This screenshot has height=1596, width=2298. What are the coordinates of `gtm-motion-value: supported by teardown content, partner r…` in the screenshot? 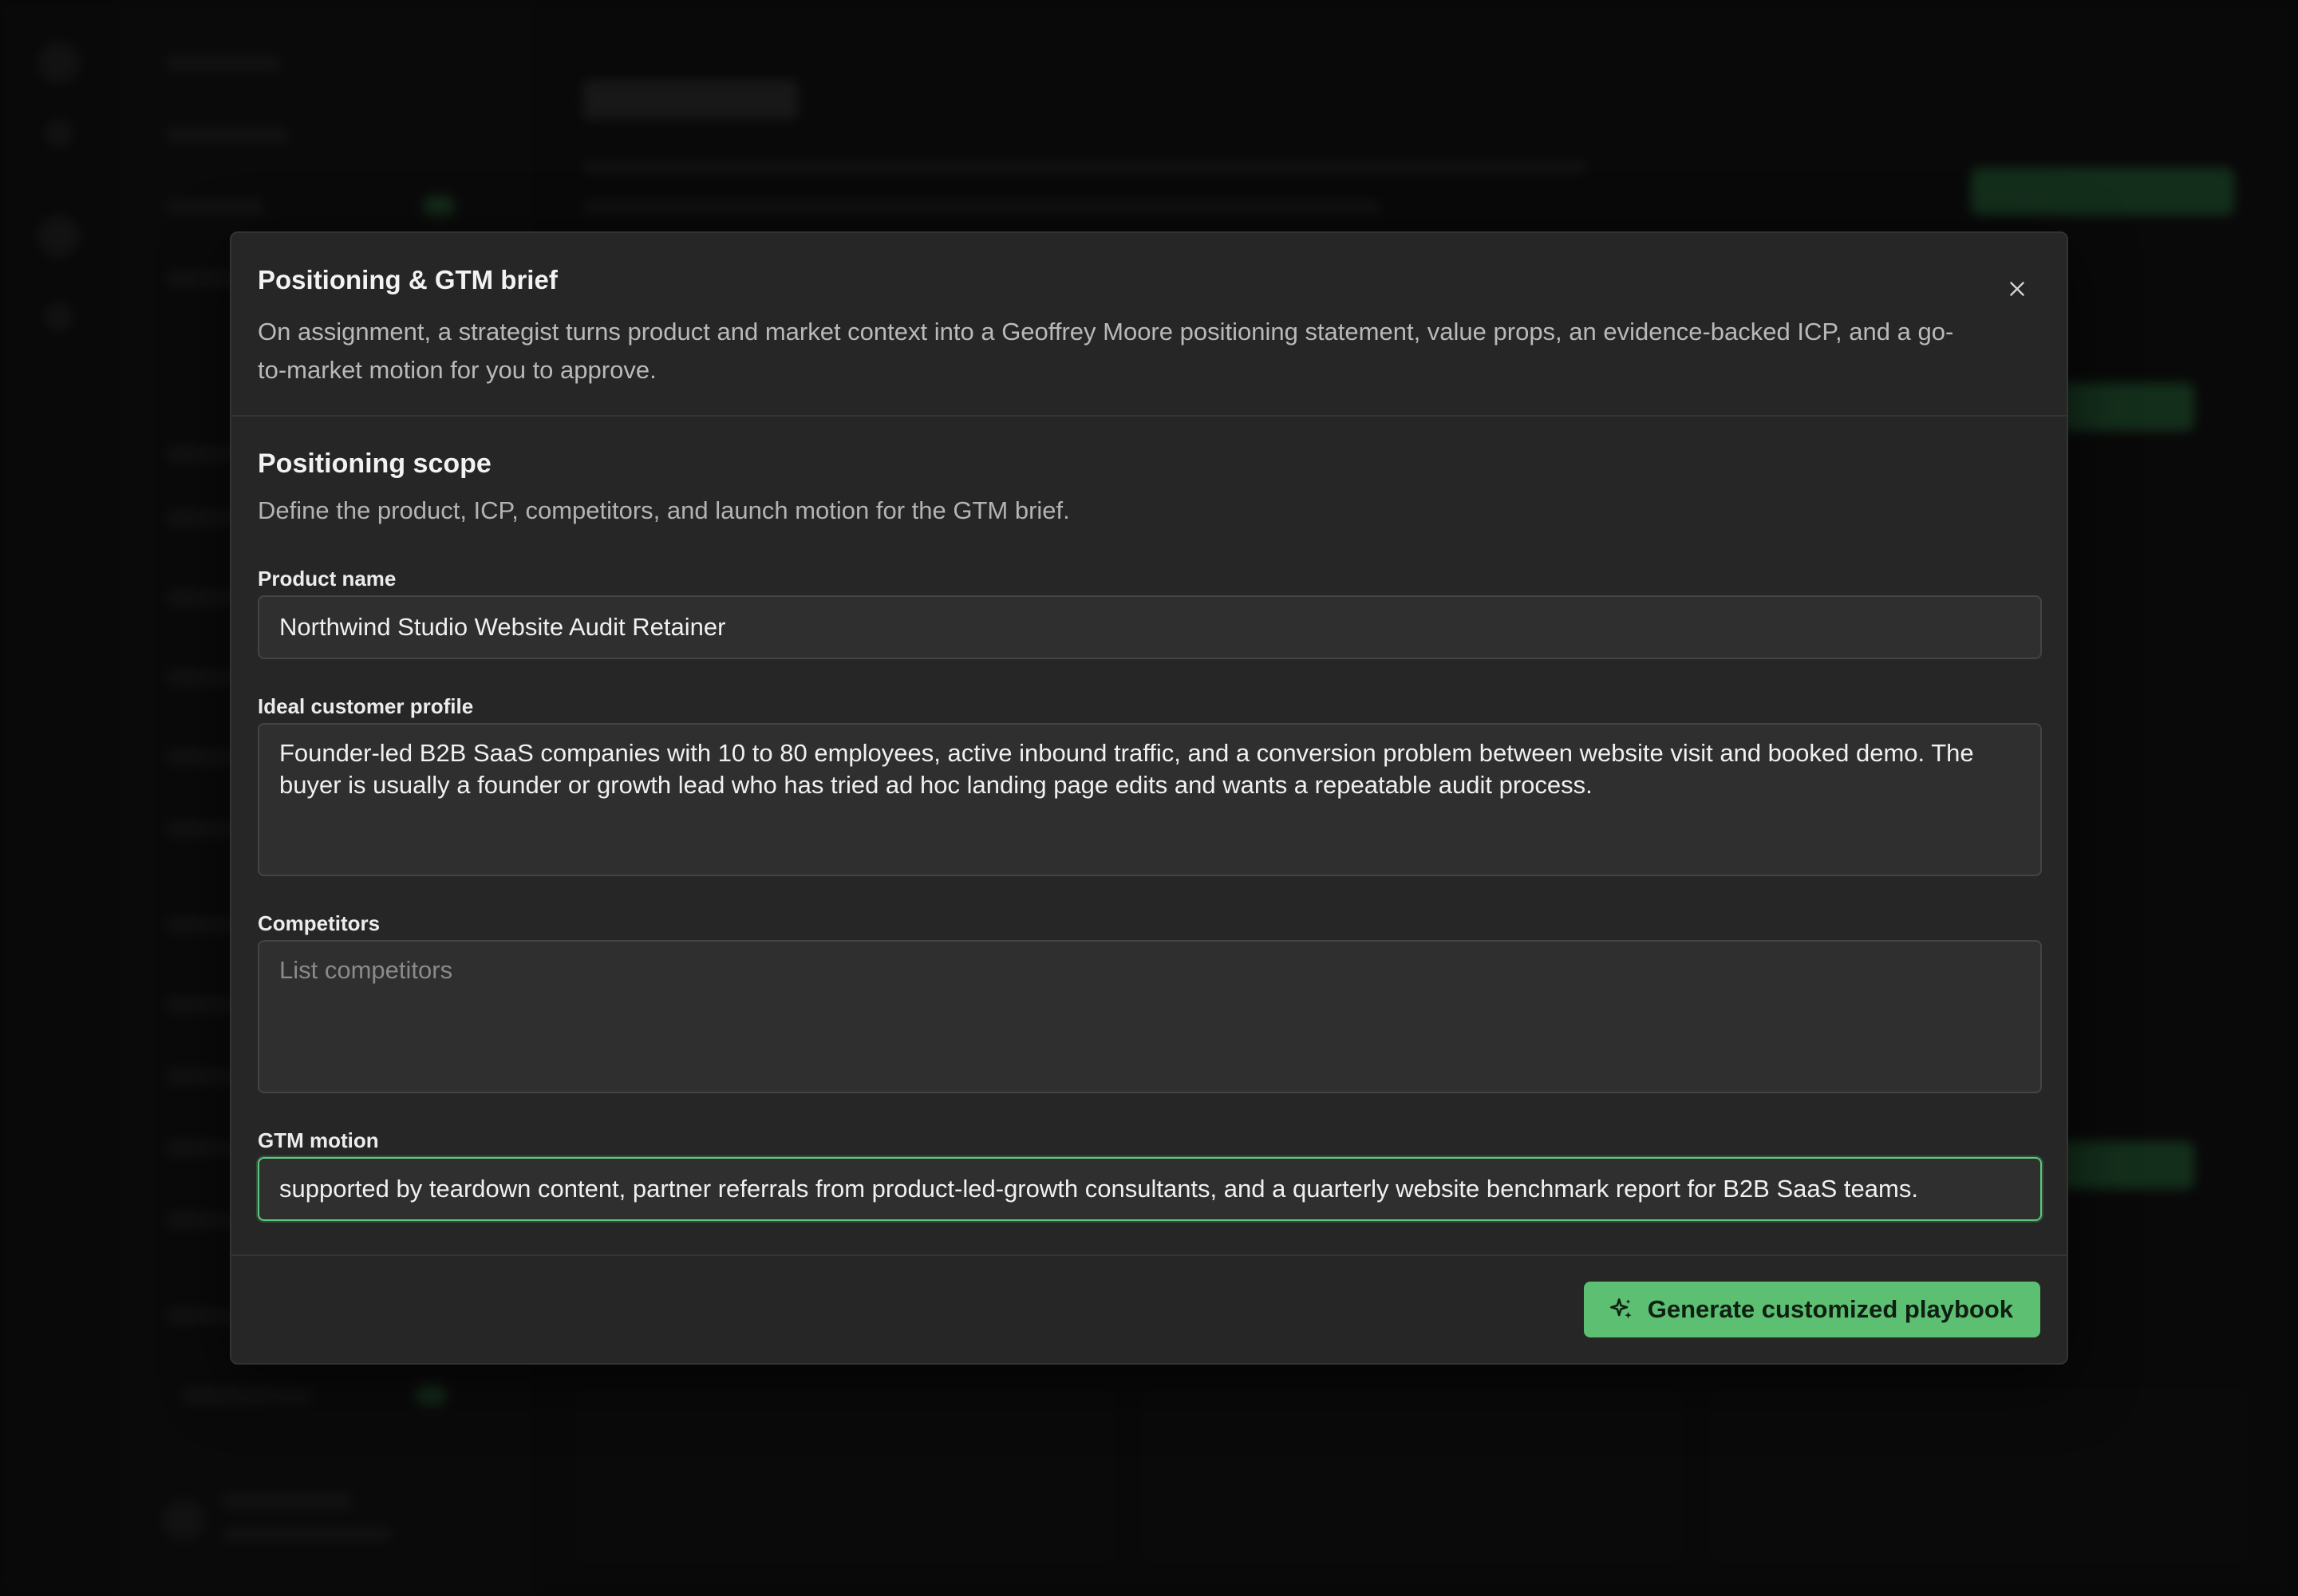 It's located at (1098, 1189).